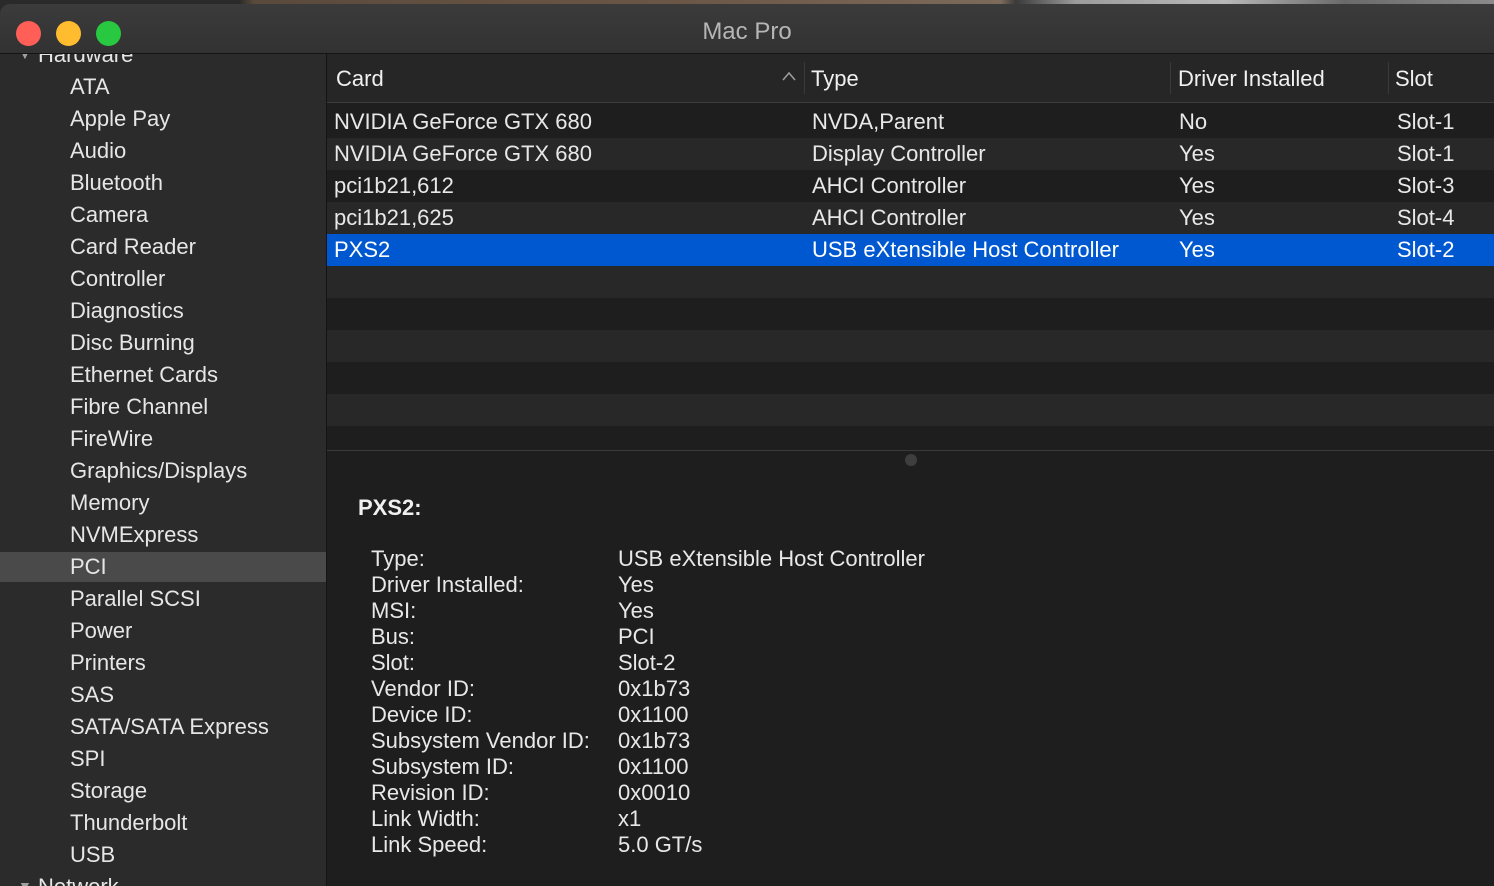 The height and width of the screenshot is (886, 1494). I want to click on sidebar-section-label: Hardware, so click(86, 60).